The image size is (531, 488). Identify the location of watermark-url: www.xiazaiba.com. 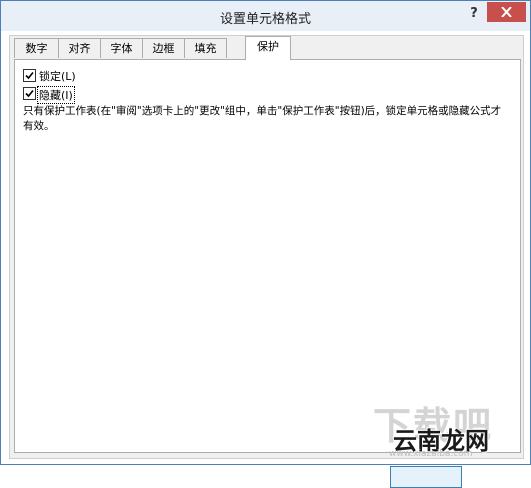
(431, 454).